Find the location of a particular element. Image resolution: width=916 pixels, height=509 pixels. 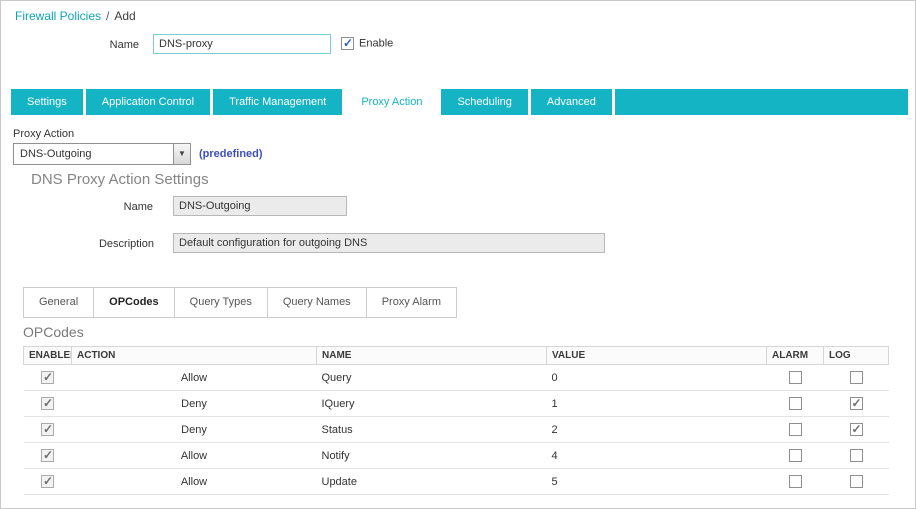

value-cell: 1 is located at coordinates (656, 403).